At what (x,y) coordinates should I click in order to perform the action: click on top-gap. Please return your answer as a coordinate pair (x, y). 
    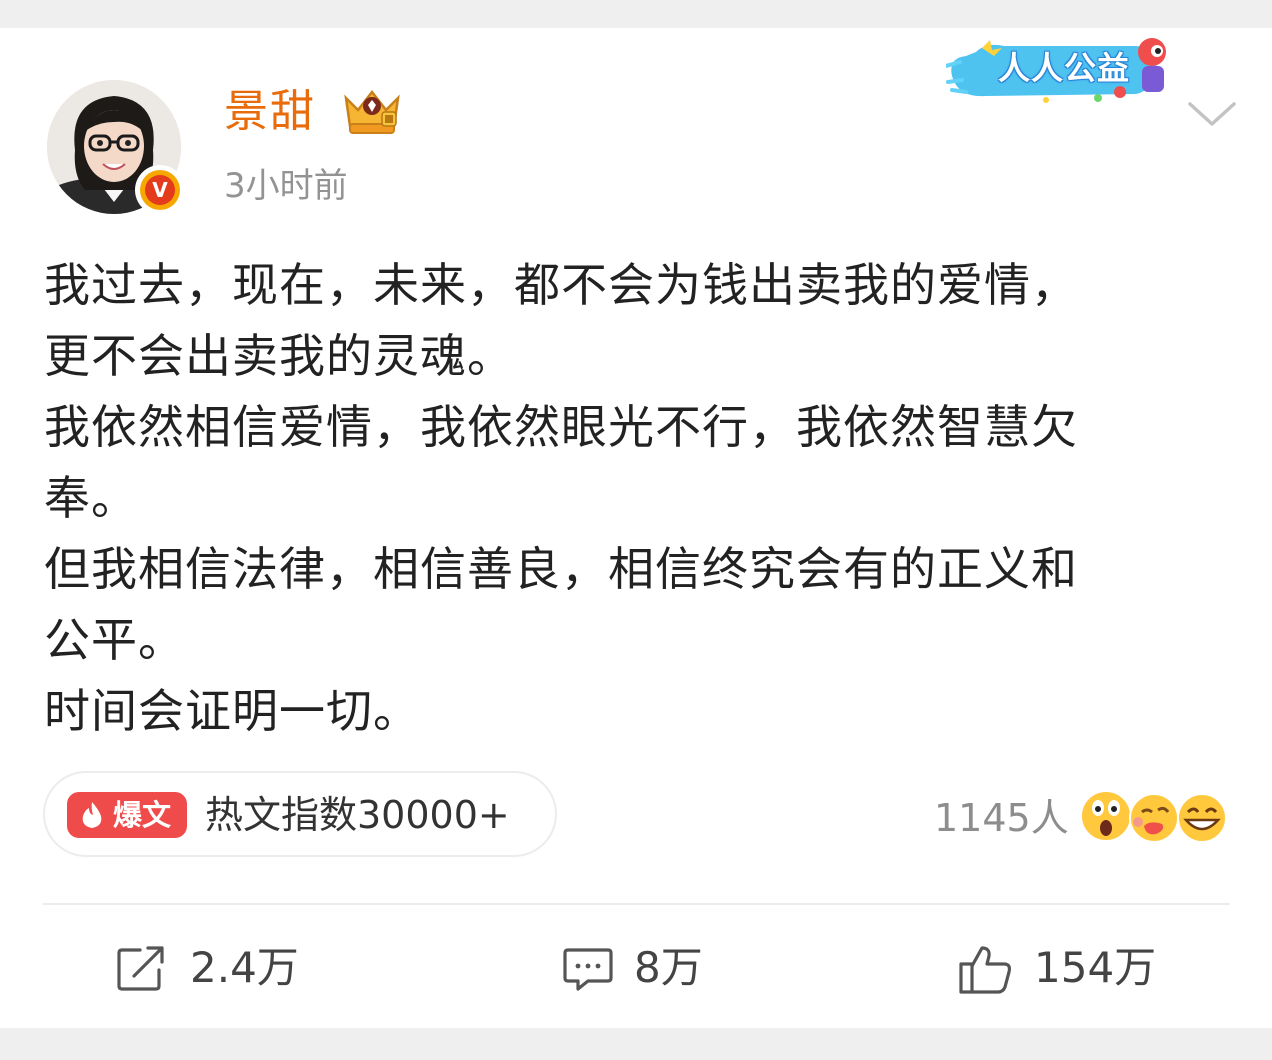
    Looking at the image, I should click on (636, 14).